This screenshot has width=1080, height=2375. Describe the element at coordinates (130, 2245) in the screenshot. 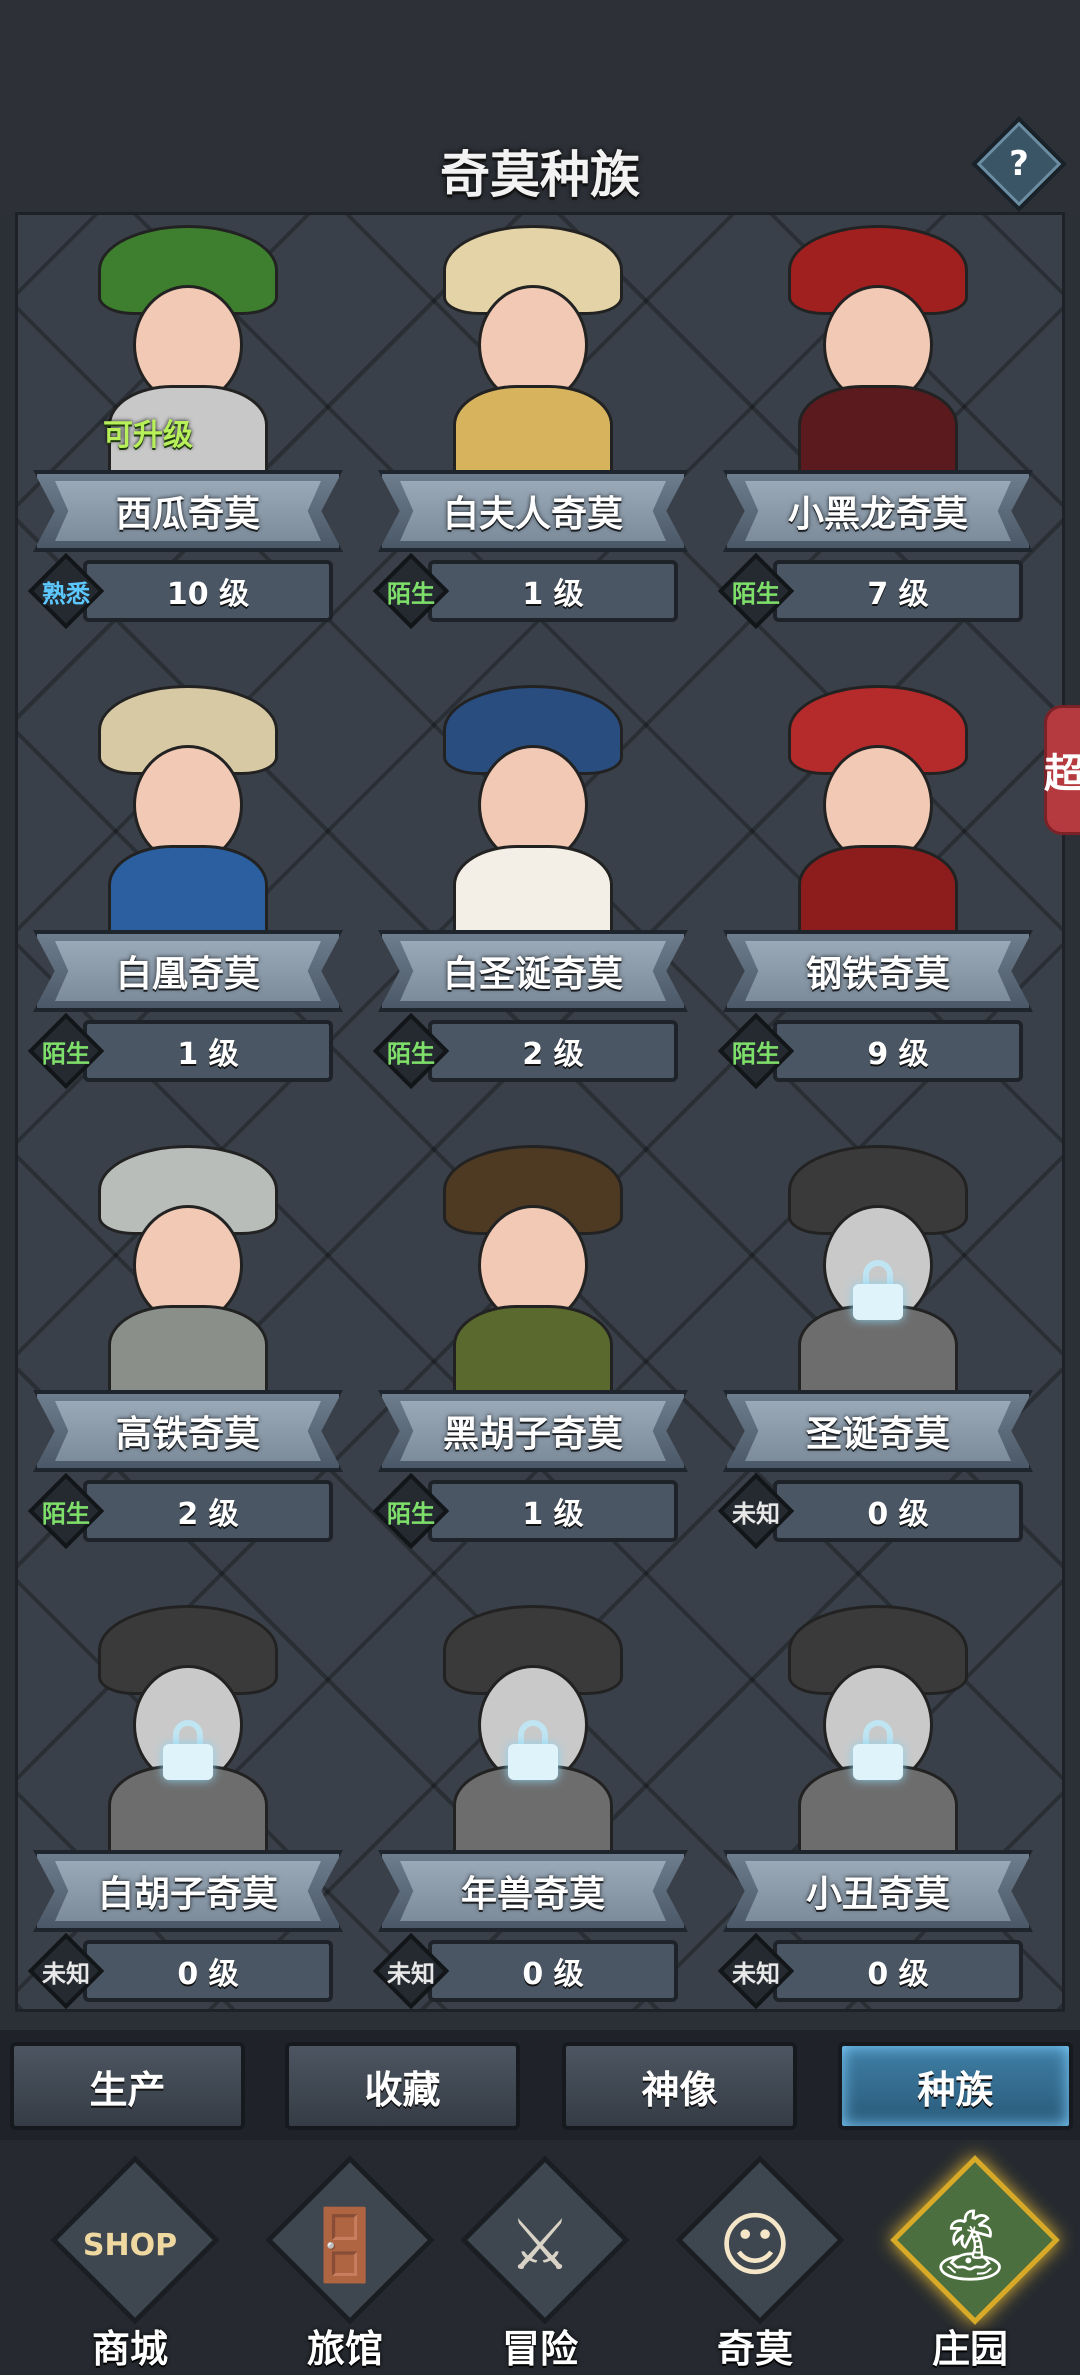

I see `shop-icon: SHOP` at that location.